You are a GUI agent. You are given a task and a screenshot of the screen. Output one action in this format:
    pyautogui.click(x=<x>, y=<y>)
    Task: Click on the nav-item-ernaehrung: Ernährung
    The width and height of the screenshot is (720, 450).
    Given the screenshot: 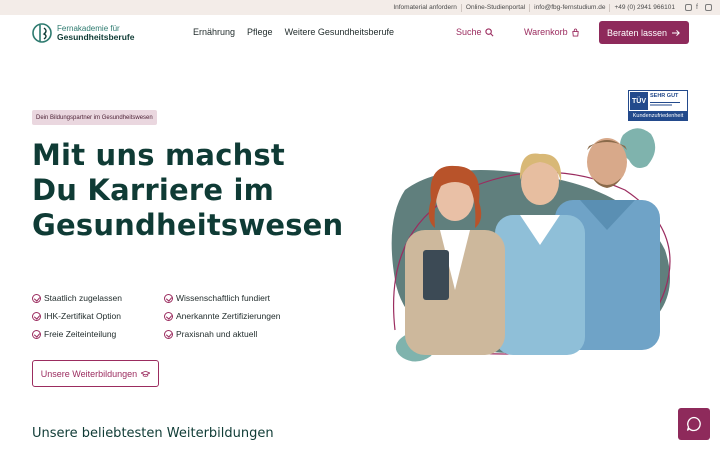 What is the action you would take?
    pyautogui.click(x=214, y=32)
    